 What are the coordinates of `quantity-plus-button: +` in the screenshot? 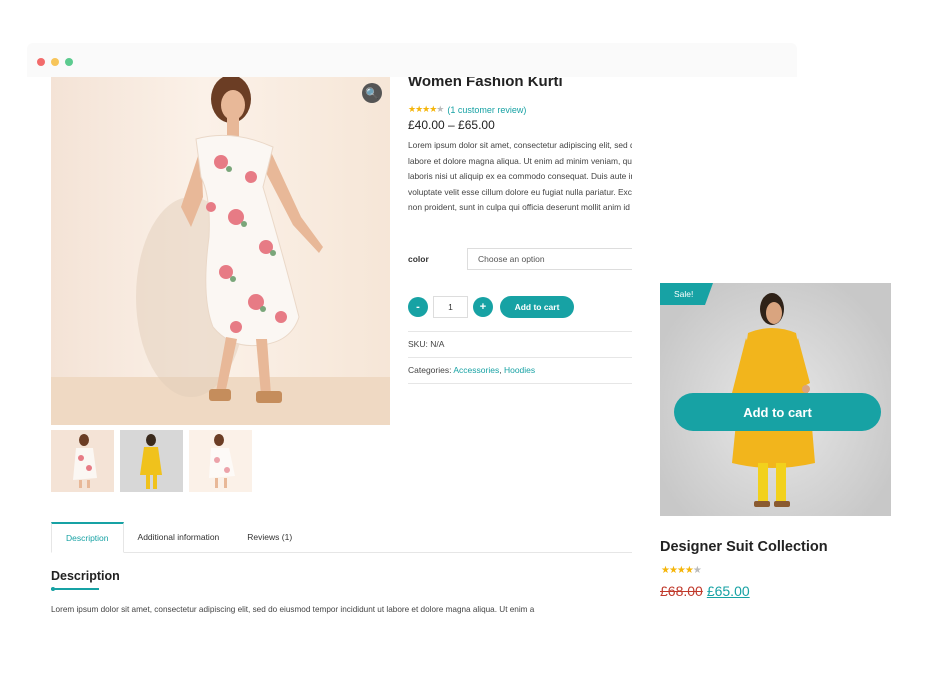 It's located at (483, 307).